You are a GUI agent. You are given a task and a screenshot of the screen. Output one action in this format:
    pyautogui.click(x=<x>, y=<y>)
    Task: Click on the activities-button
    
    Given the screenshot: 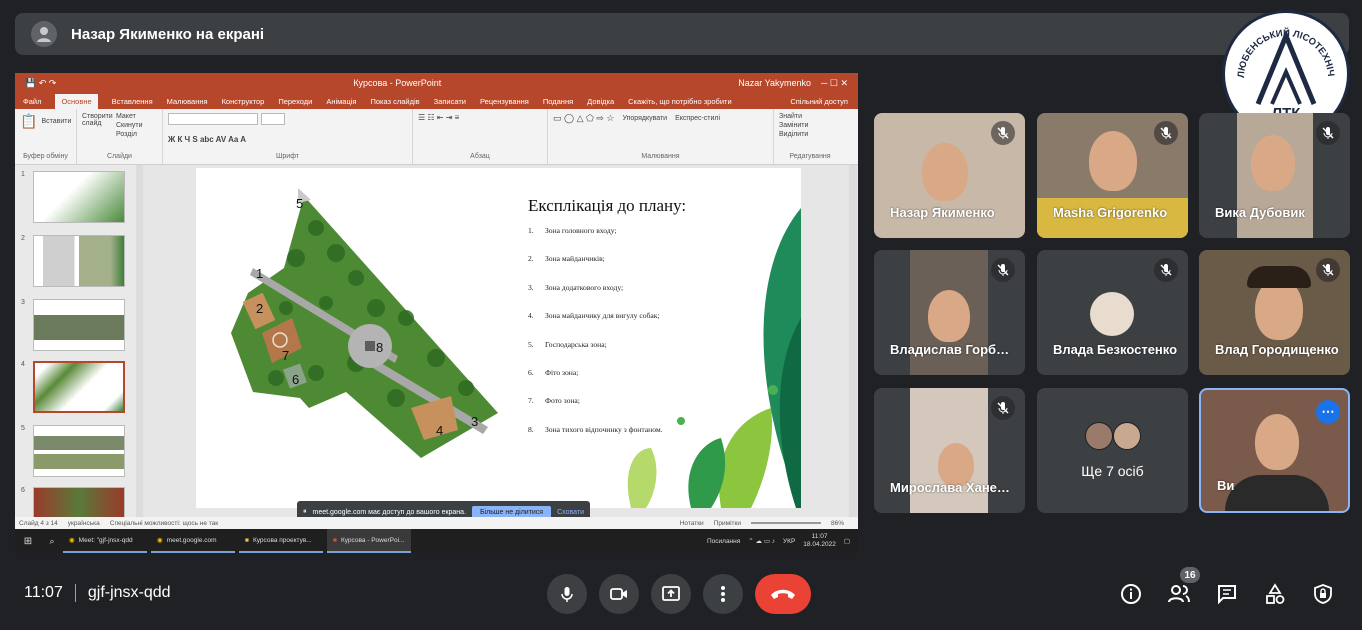 What is the action you would take?
    pyautogui.click(x=1275, y=594)
    